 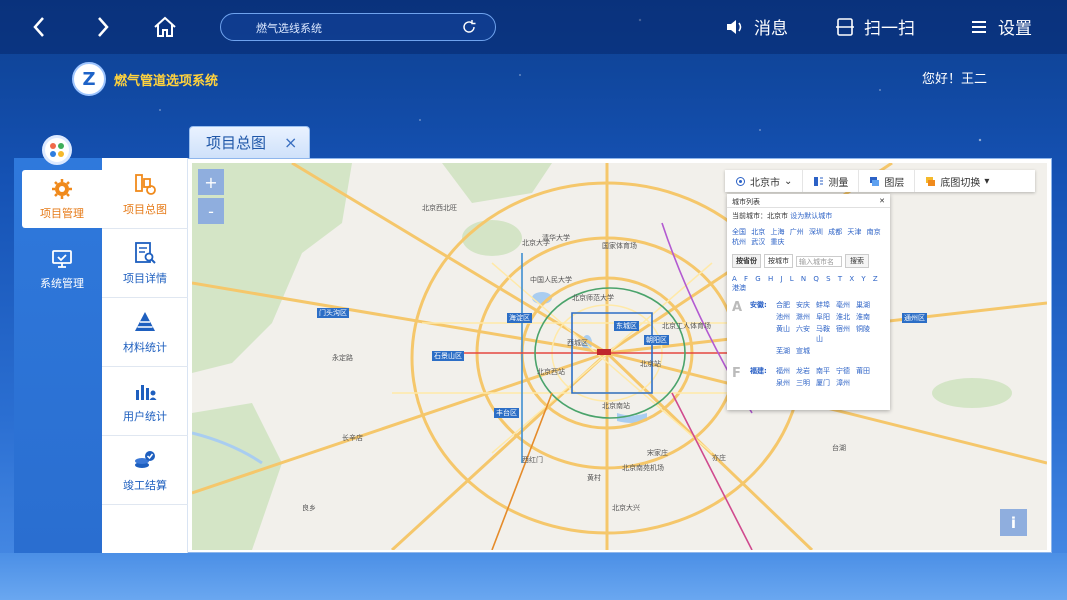 What do you see at coordinates (764, 181) in the screenshot?
I see `city-selector: 北京市 ⌄` at bounding box center [764, 181].